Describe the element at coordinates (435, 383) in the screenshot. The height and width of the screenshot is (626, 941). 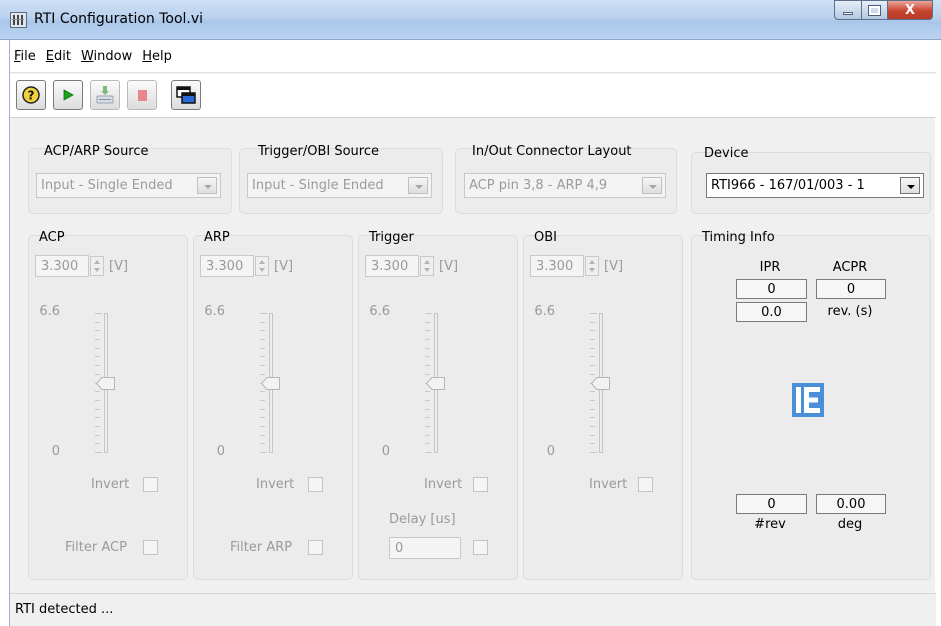
I see `trigger-slider-thumb` at that location.